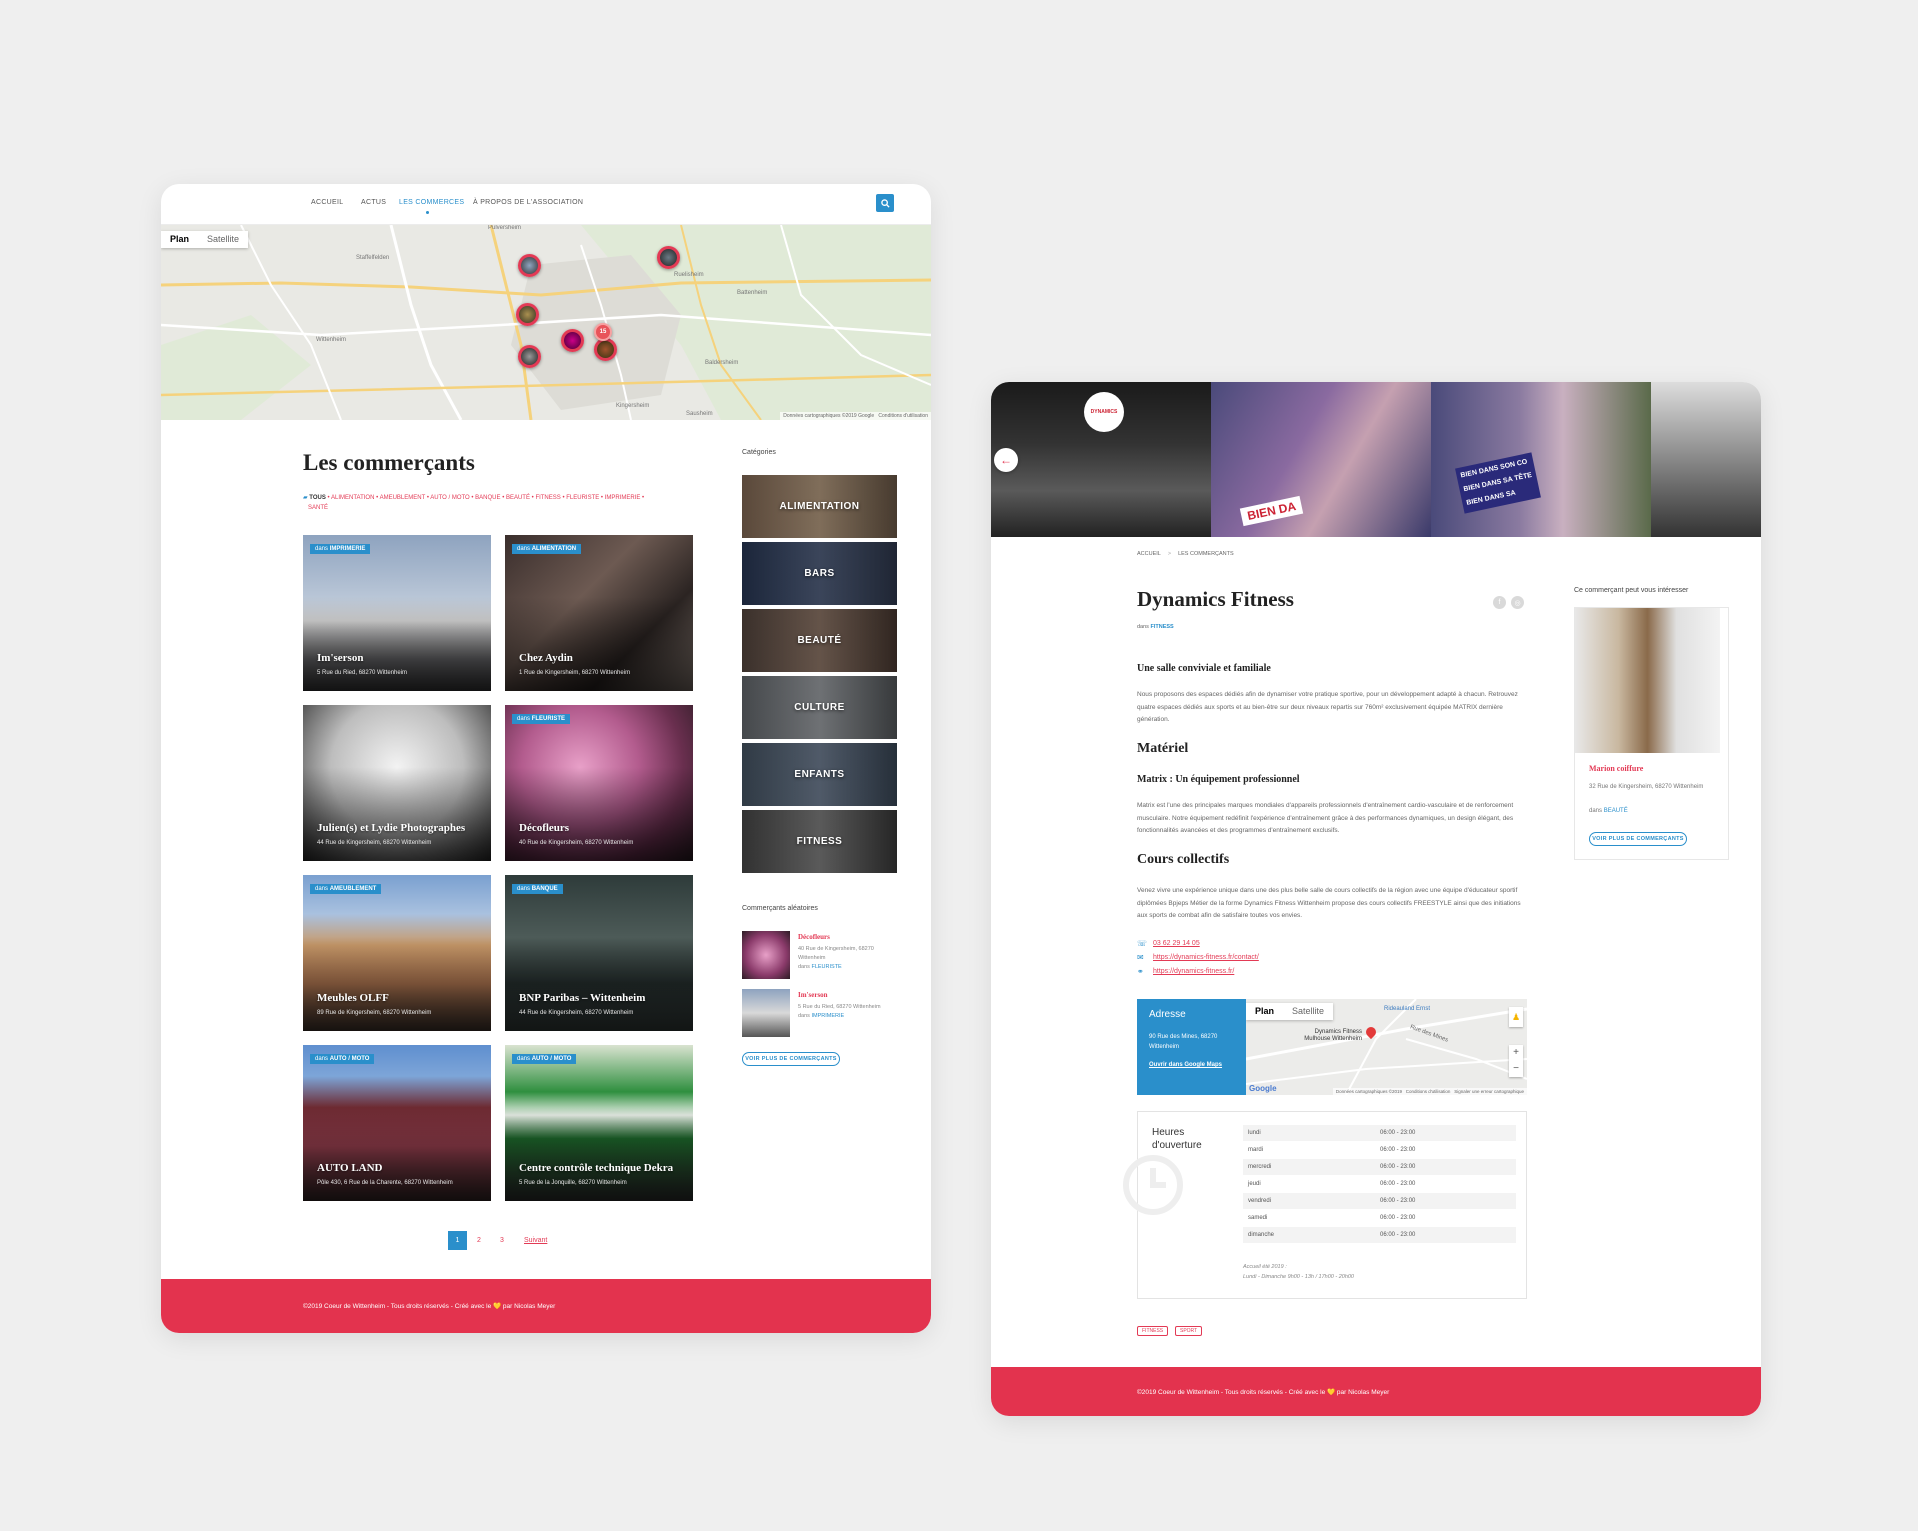 The width and height of the screenshot is (1918, 1531). Describe the element at coordinates (547, 549) in the screenshot. I see `category-badge: dans ALIMENTATION` at that location.